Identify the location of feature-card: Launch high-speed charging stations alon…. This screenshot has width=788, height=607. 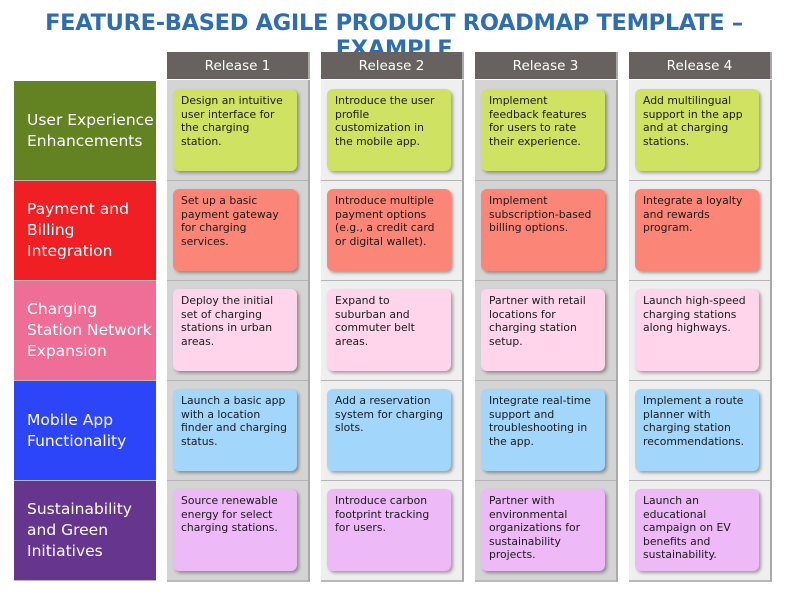
(697, 330).